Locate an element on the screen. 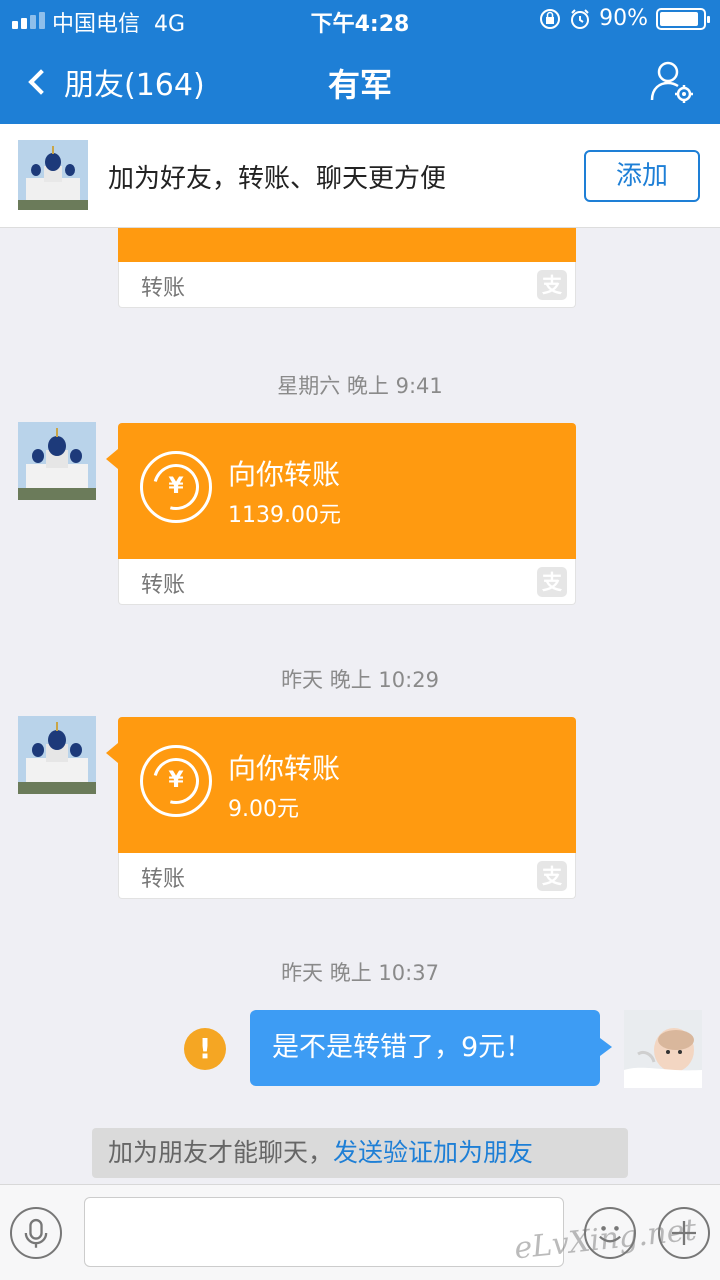  status-bar: 中国电信 4G 下午4:28 90% is located at coordinates (360, 20).